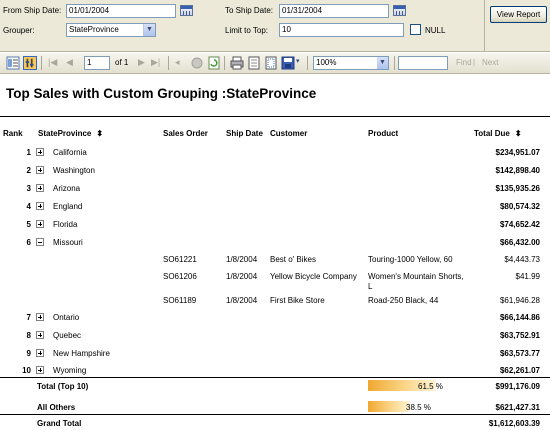 Image resolution: width=550 pixels, height=430 pixels. Describe the element at coordinates (297, 300) in the screenshot. I see `customer-cell: First Bike Store` at that location.